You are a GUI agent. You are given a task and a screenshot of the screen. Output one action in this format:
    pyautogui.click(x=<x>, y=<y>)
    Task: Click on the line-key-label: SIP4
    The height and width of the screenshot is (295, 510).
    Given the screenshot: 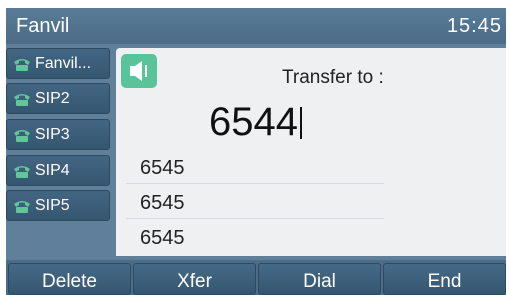 What is the action you would take?
    pyautogui.click(x=52, y=170)
    